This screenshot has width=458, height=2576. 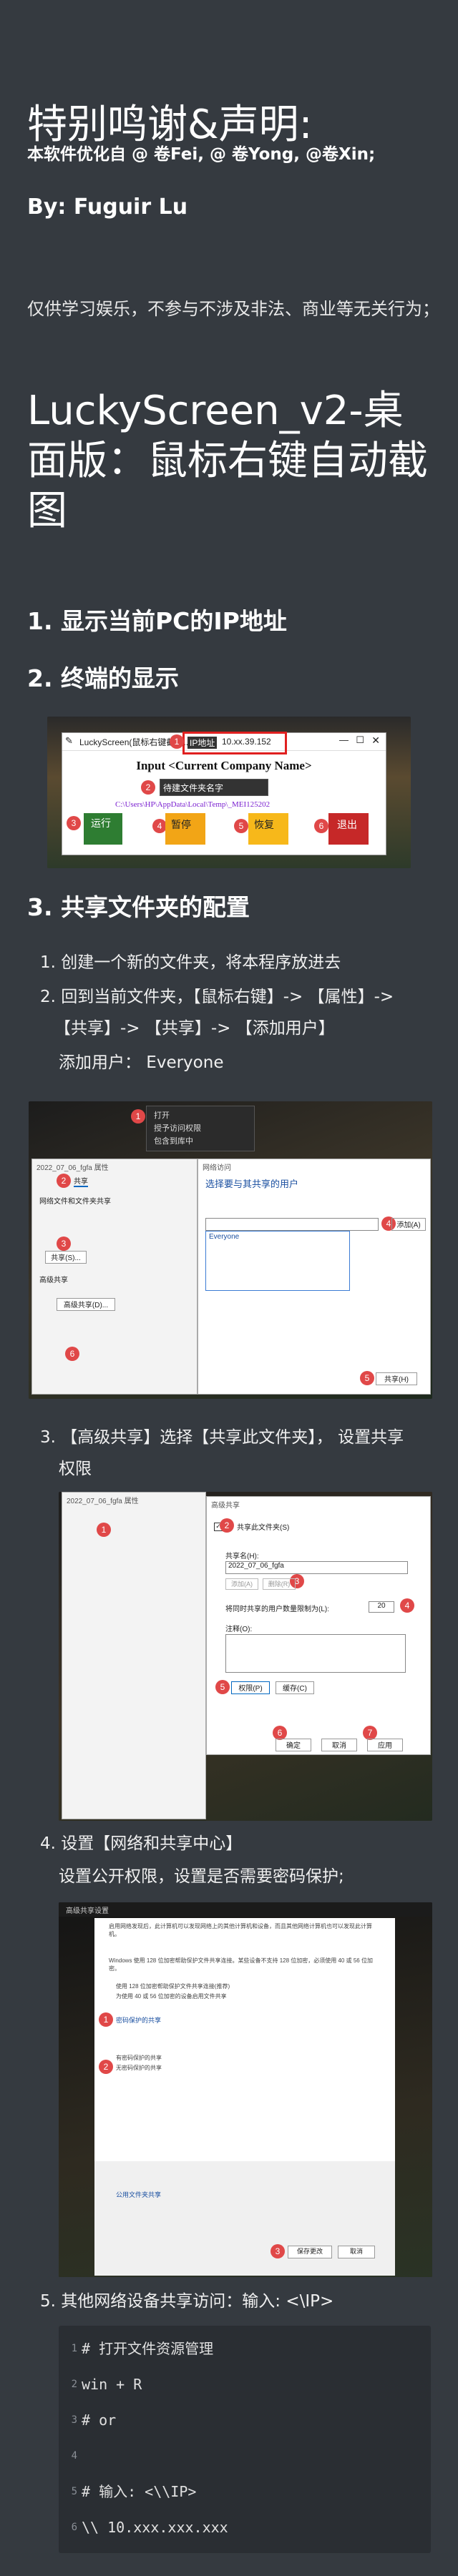 I want to click on share-name-field: 2022_07_06_fgfa, so click(x=316, y=1568).